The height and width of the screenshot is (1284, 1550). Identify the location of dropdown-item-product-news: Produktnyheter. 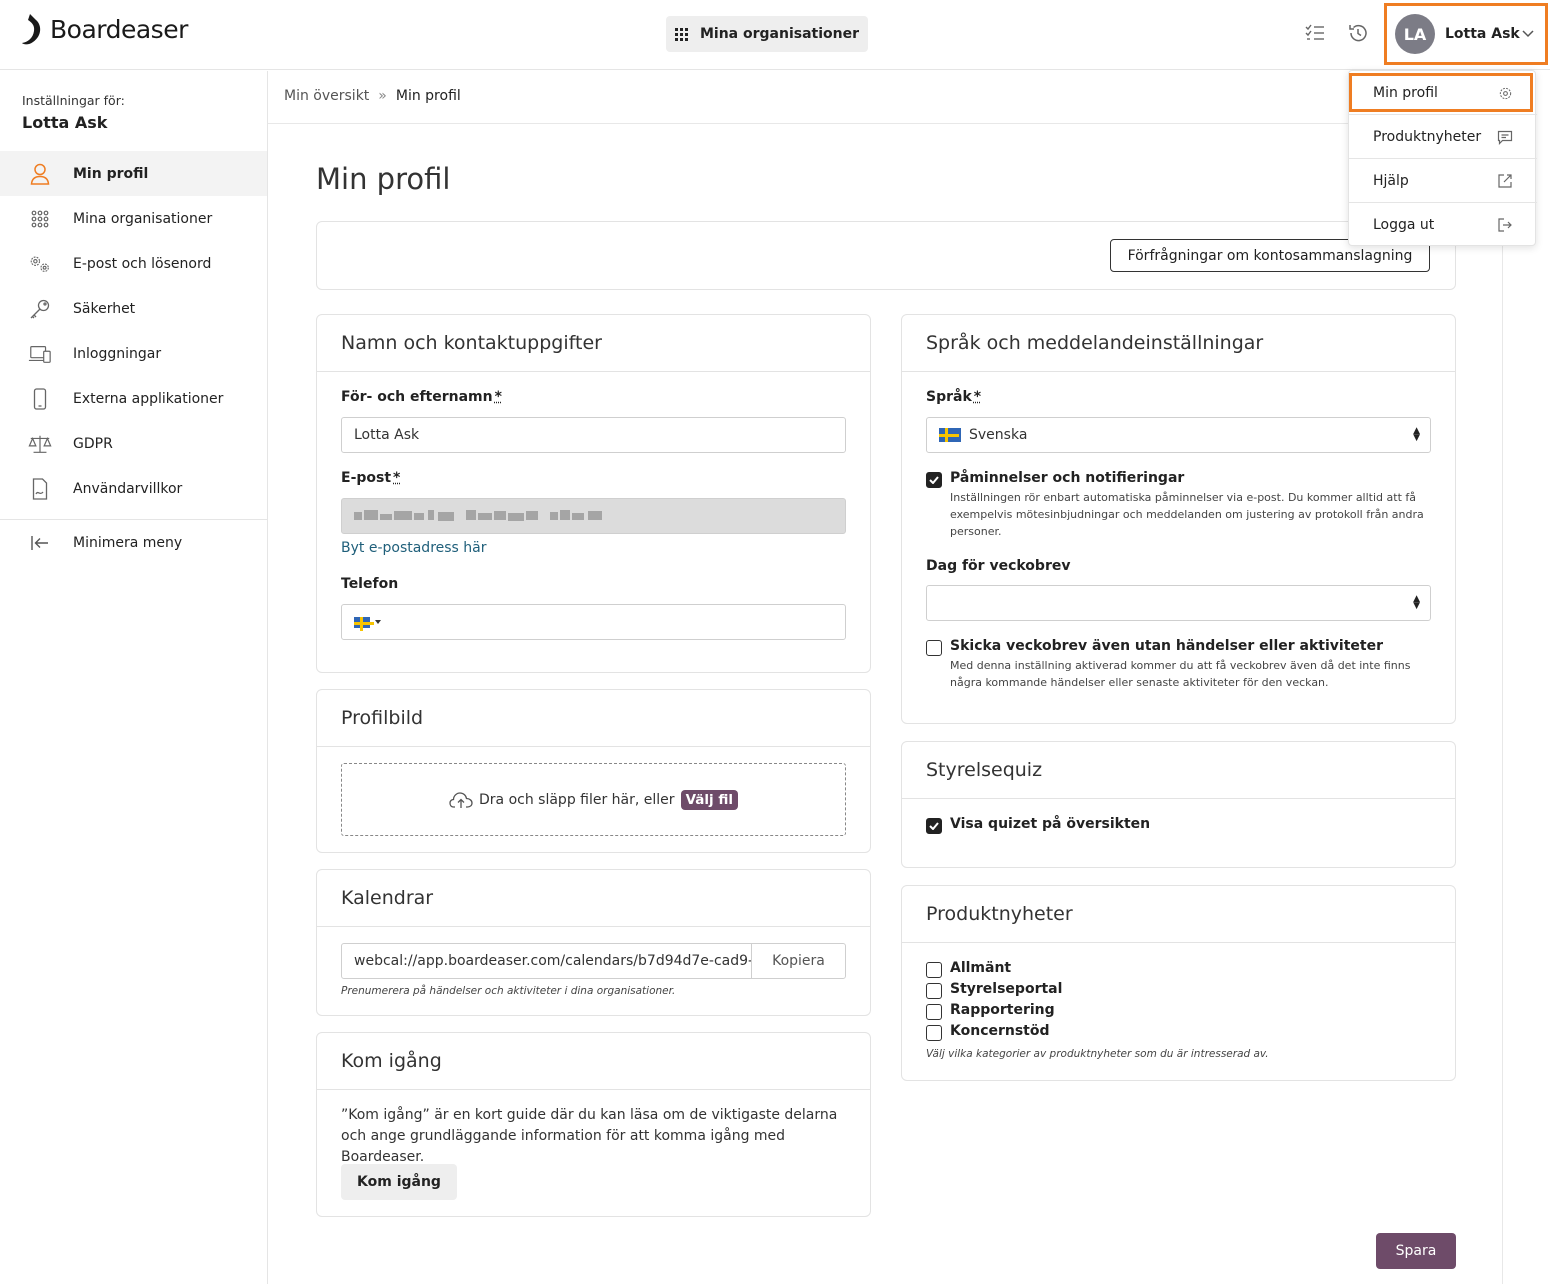
(1443, 137).